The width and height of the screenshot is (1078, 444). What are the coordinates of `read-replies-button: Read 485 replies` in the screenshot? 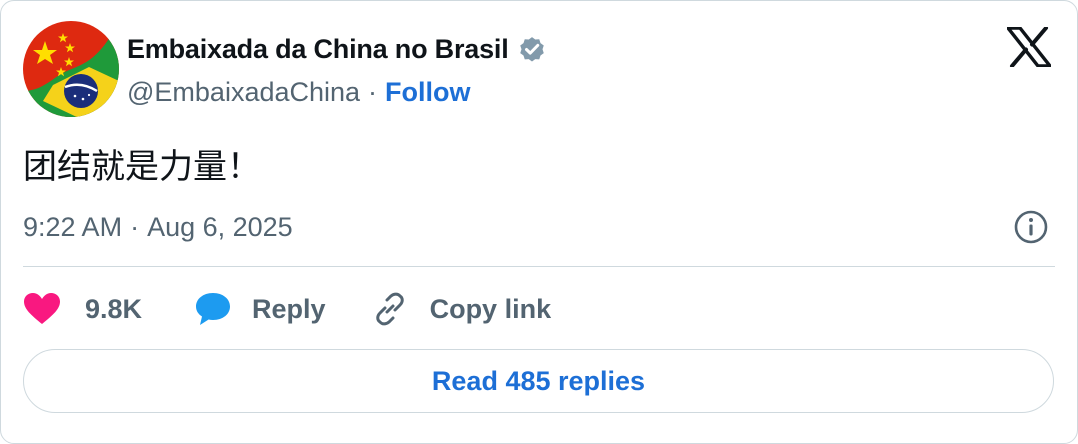 It's located at (538, 381).